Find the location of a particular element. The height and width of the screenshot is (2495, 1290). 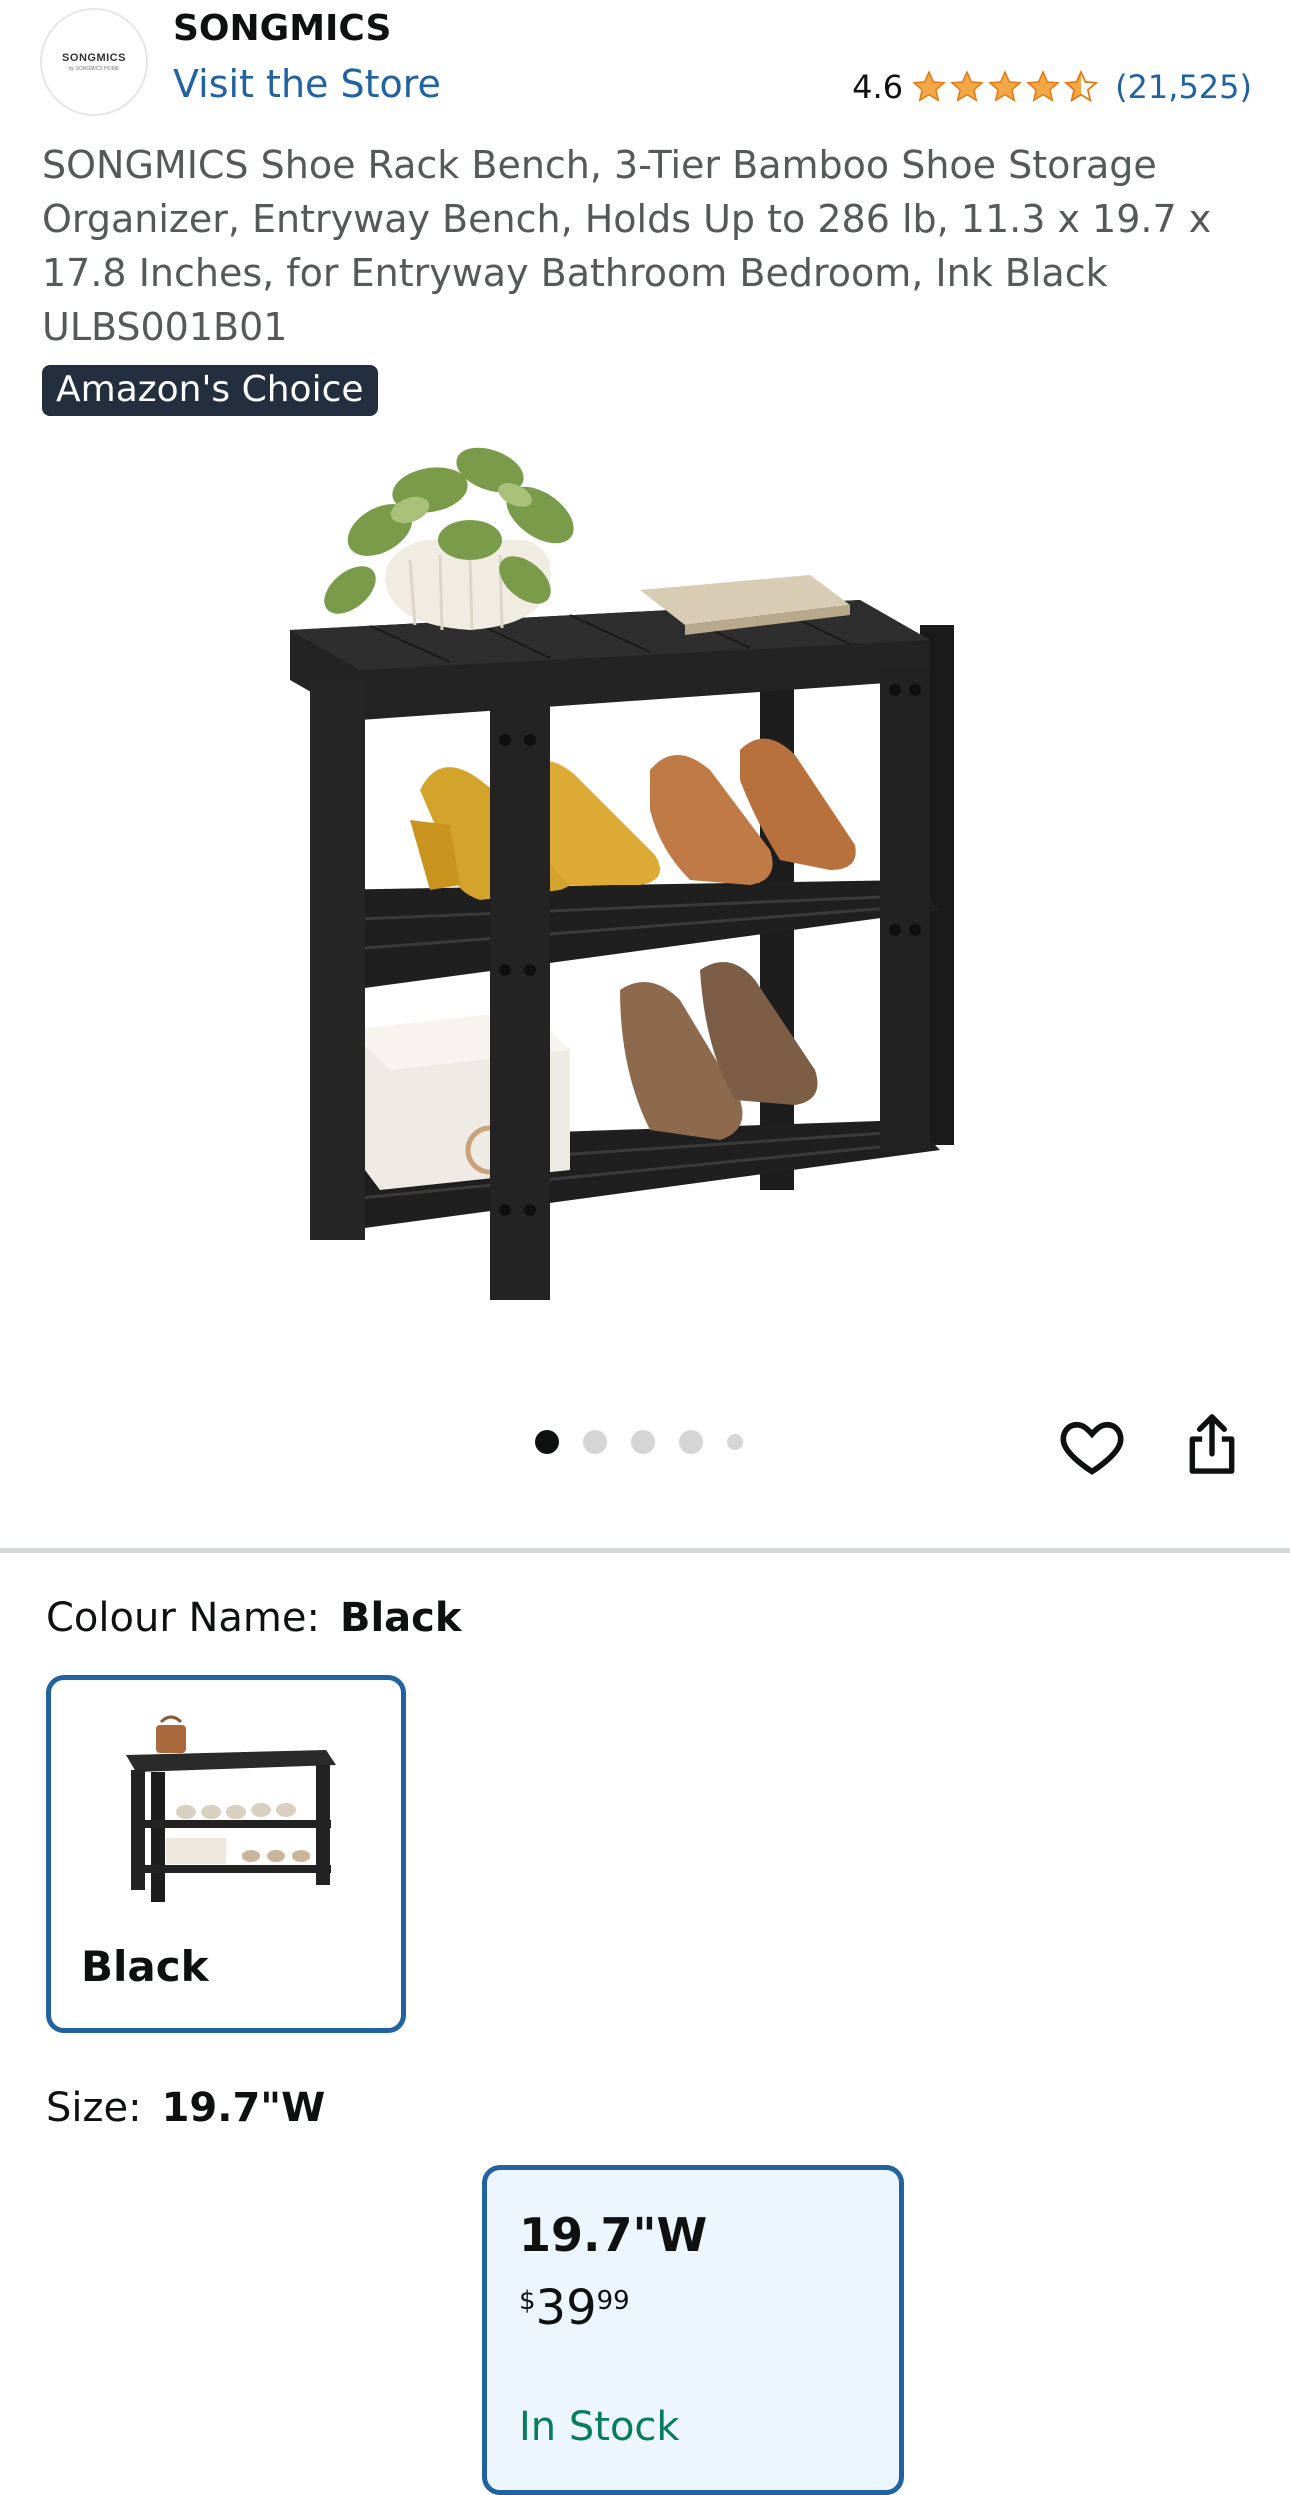

rating-count-link: (21,525) is located at coordinates (1183, 87).